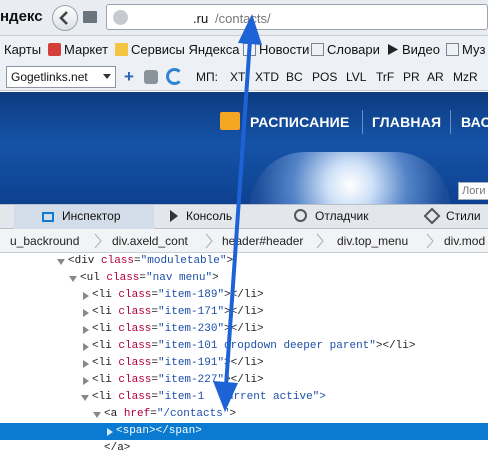 The width and height of the screenshot is (488, 457). What do you see at coordinates (21, 16) in the screenshot?
I see `browser-brand: ндекс` at bounding box center [21, 16].